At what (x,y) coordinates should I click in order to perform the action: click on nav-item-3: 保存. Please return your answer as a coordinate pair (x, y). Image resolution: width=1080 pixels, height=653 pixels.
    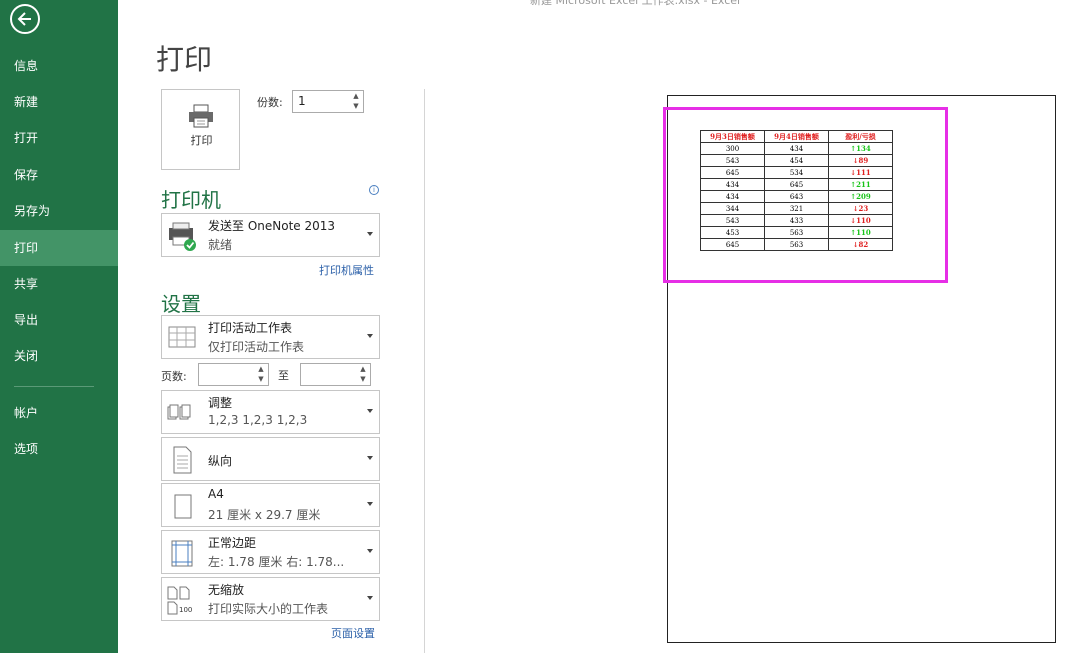
    Looking at the image, I should click on (59, 175).